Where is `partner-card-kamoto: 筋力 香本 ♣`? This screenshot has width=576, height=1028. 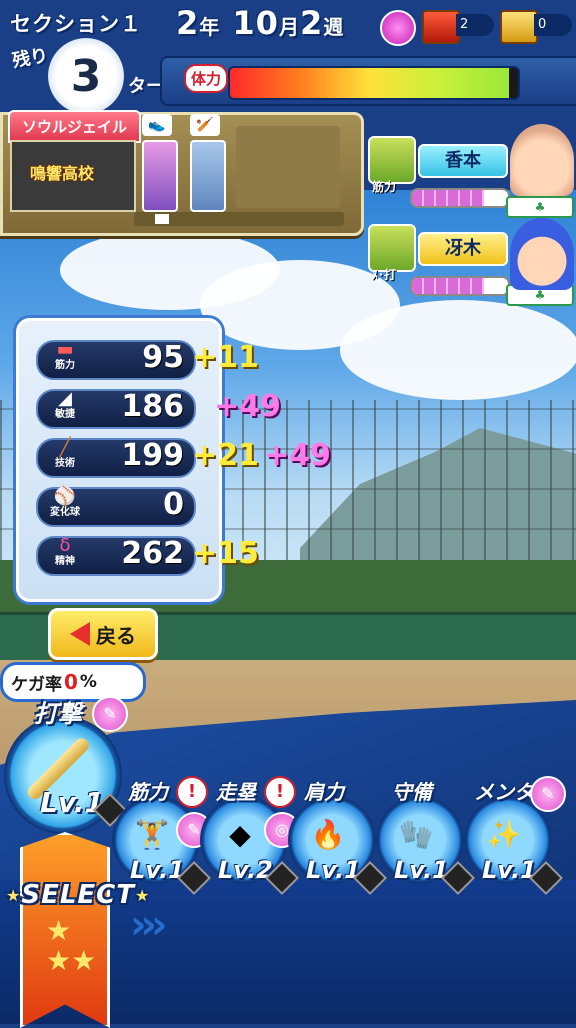 partner-card-kamoto: 筋力 香本 ♣ is located at coordinates (470, 171).